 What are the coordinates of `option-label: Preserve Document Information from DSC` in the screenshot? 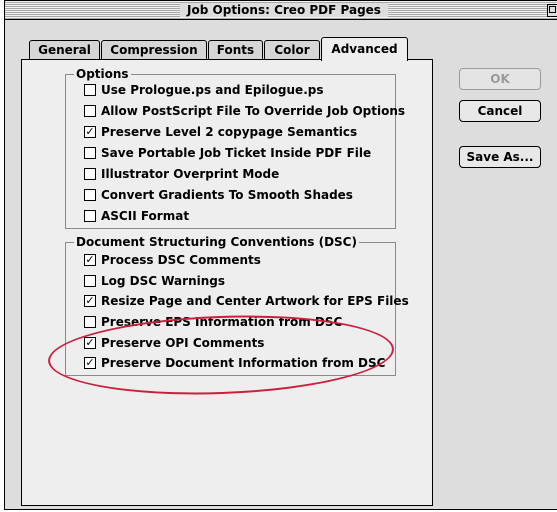 It's located at (243, 363).